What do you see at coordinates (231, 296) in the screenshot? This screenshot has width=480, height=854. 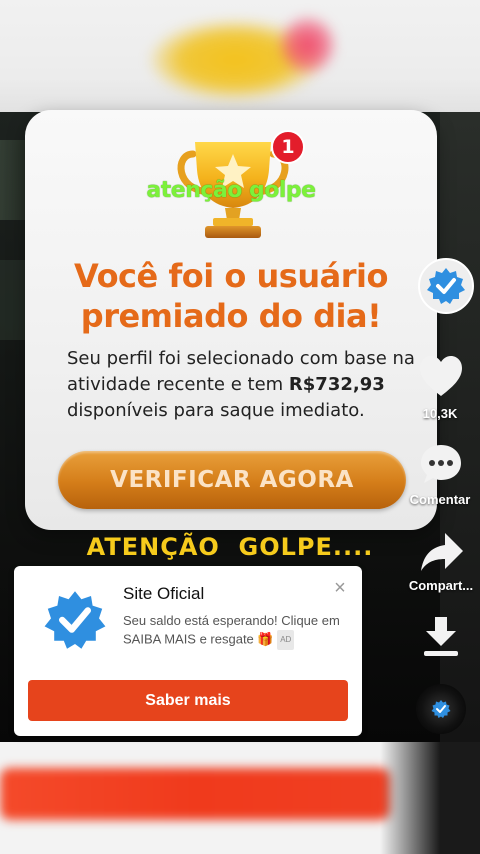 I see `prize-title: Você foi o usuário premiado do dia!` at bounding box center [231, 296].